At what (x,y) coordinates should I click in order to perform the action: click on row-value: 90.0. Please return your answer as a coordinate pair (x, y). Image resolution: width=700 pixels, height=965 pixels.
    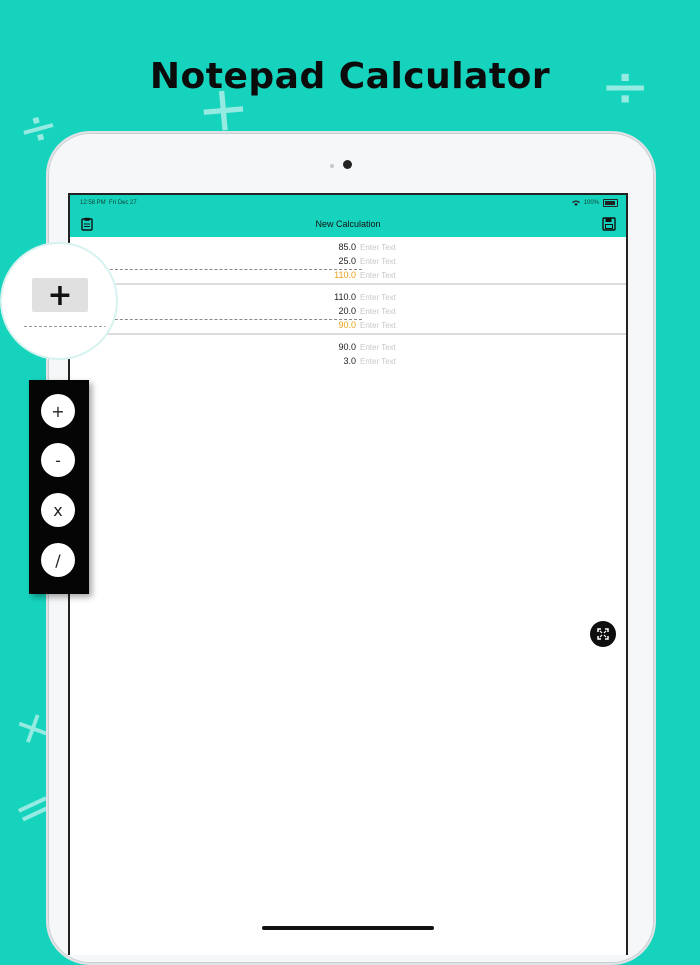
    Looking at the image, I should click on (347, 347).